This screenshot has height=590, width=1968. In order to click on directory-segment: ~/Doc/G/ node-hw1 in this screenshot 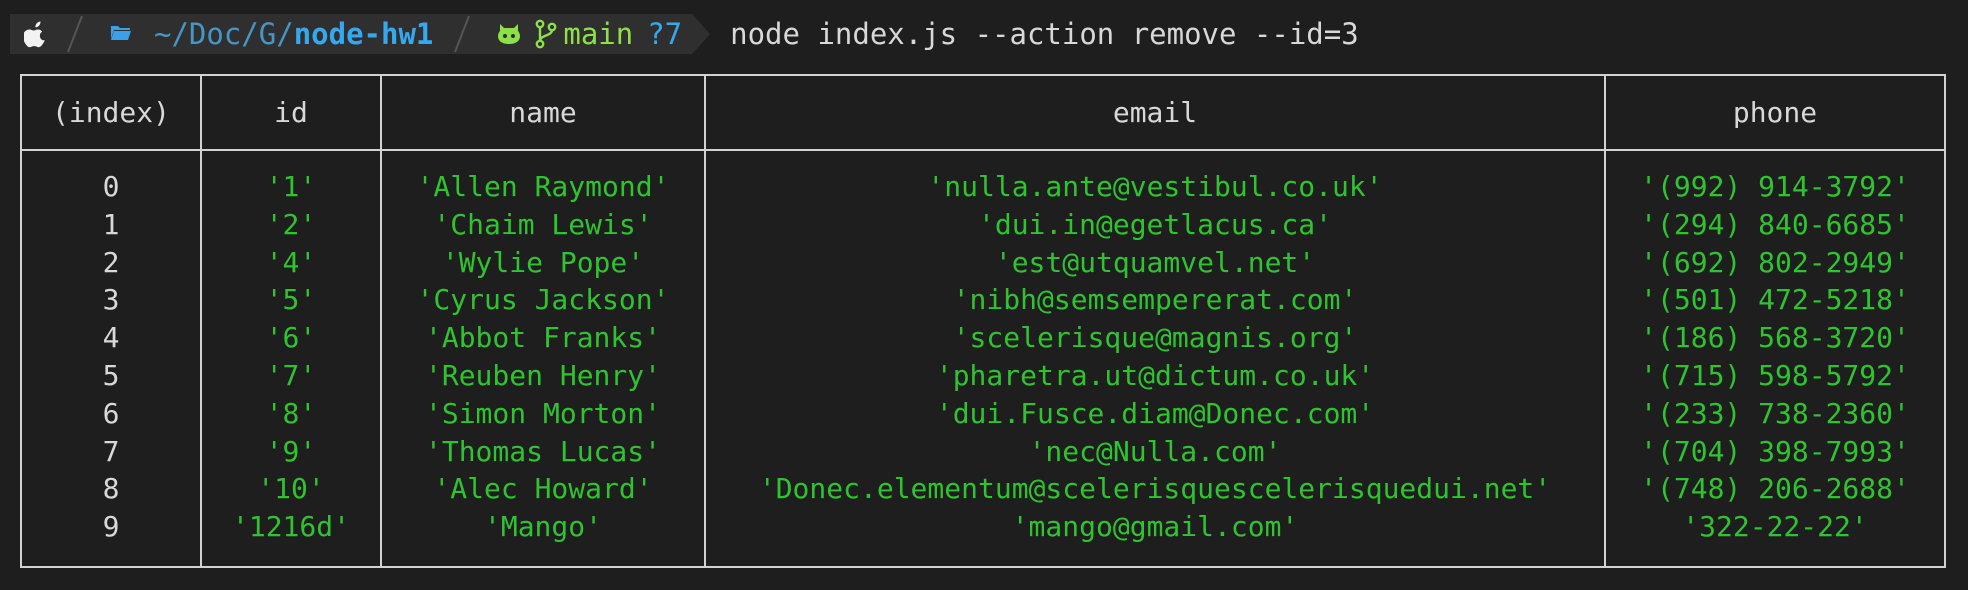, I will do `click(270, 34)`.